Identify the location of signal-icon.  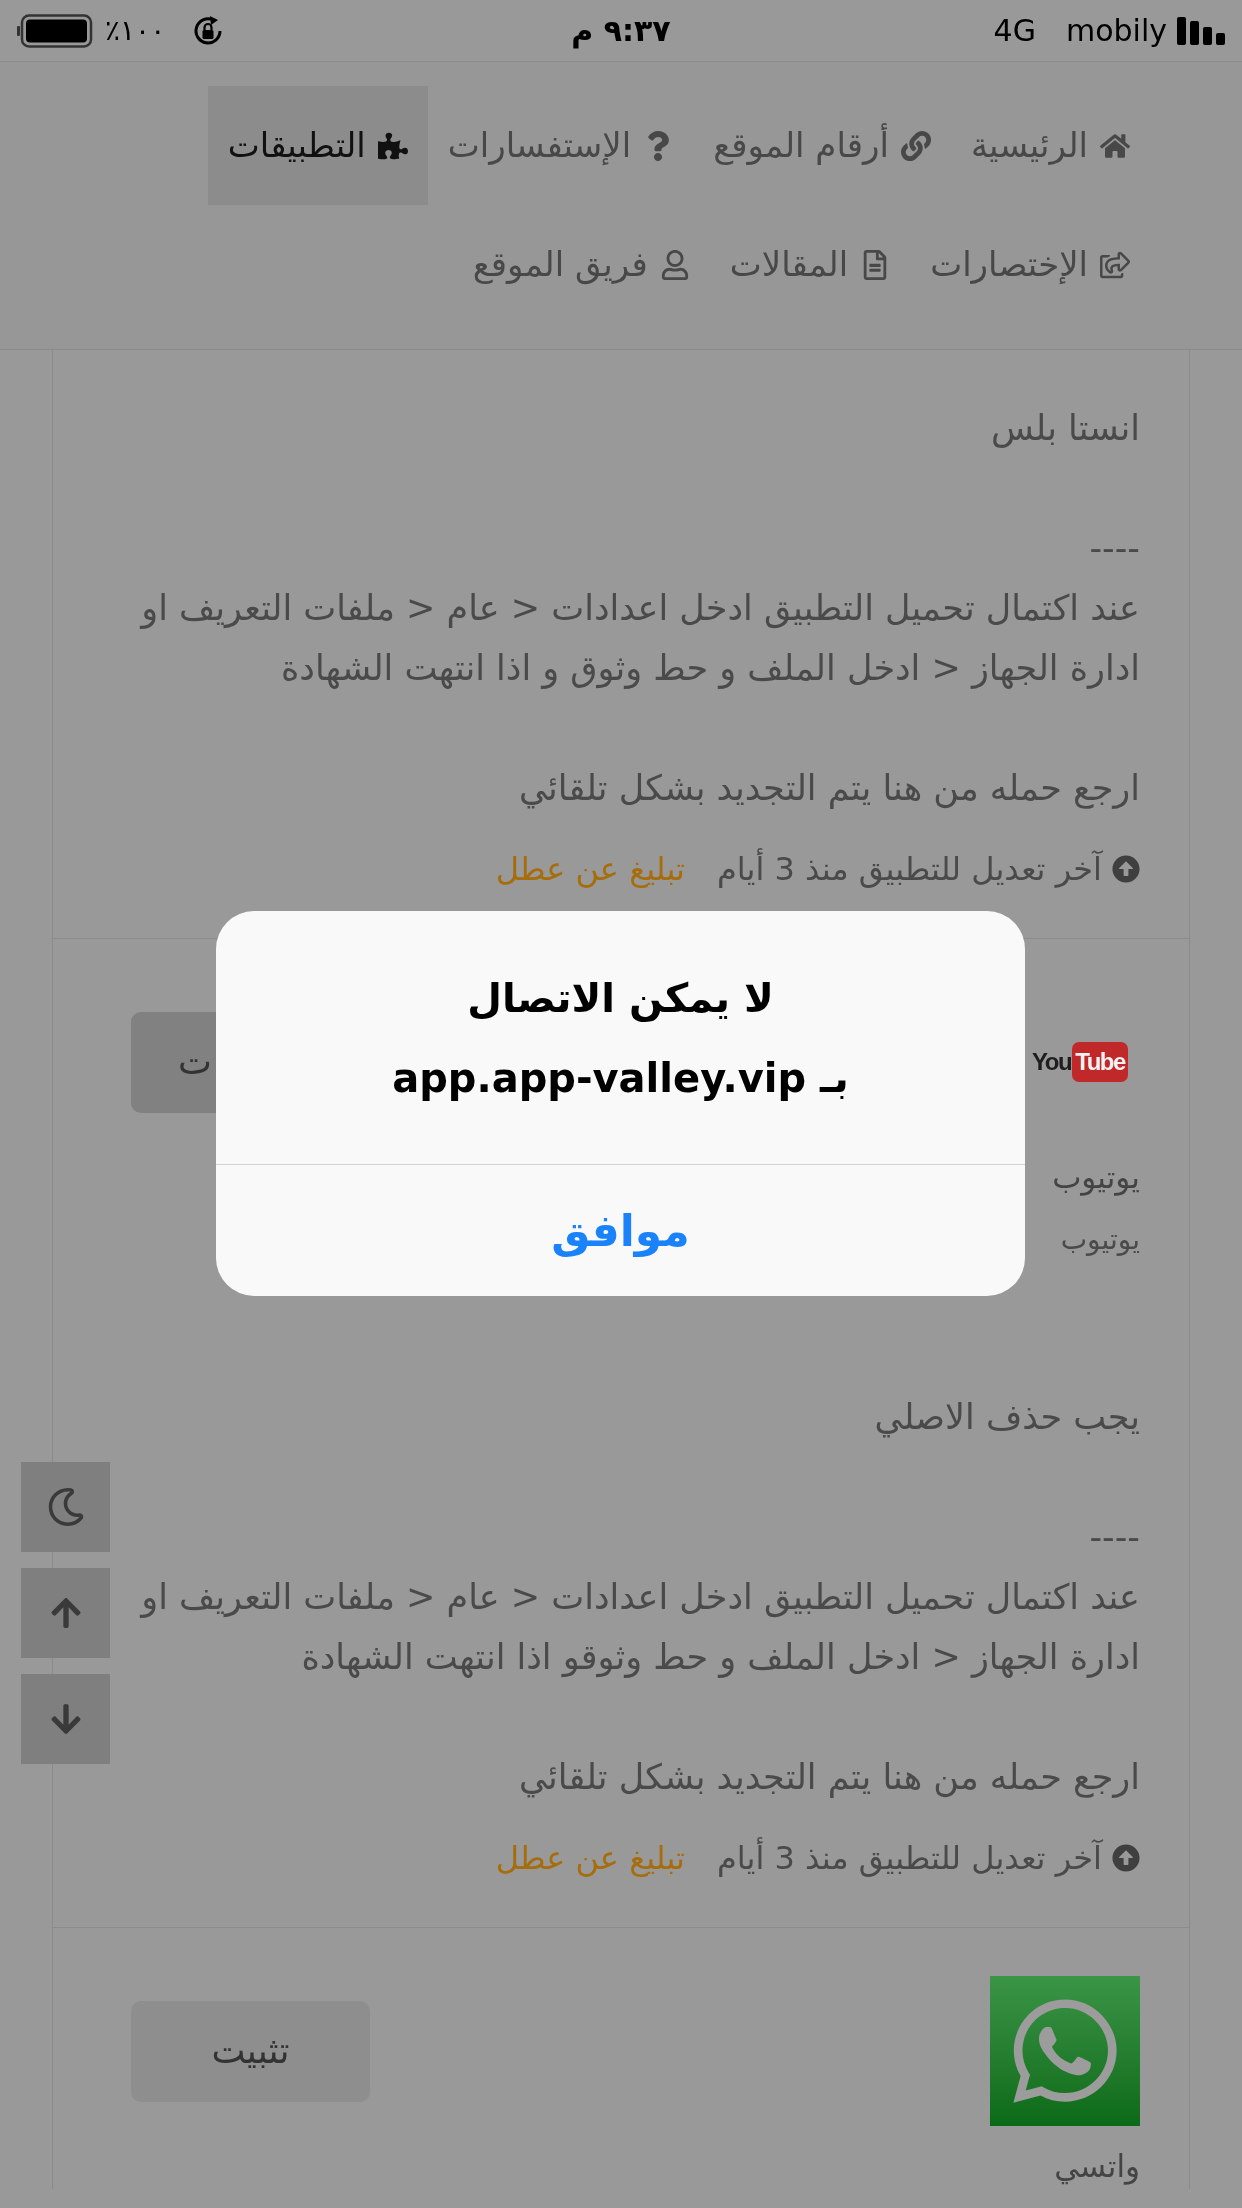
(1201, 30).